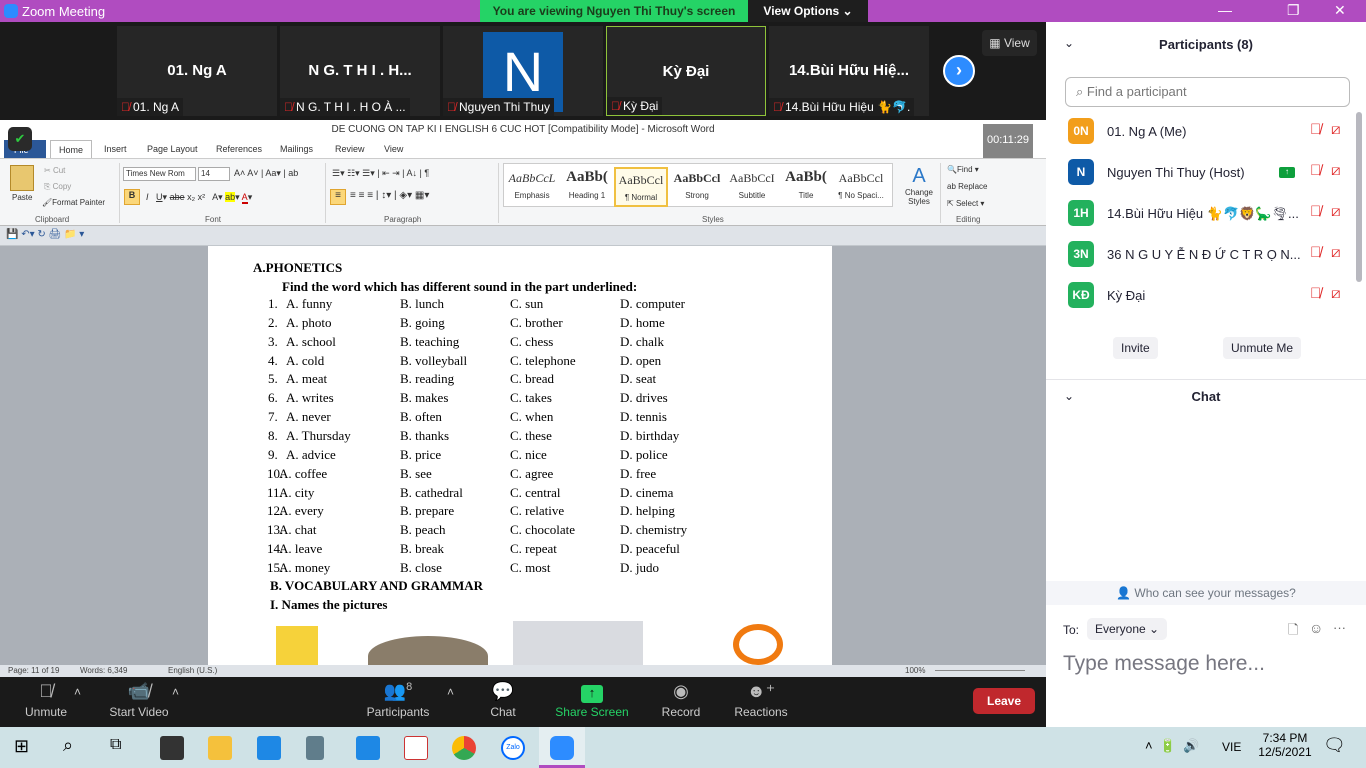  I want to click on share-screen-button: ↑ Share Screen, so click(592, 700).